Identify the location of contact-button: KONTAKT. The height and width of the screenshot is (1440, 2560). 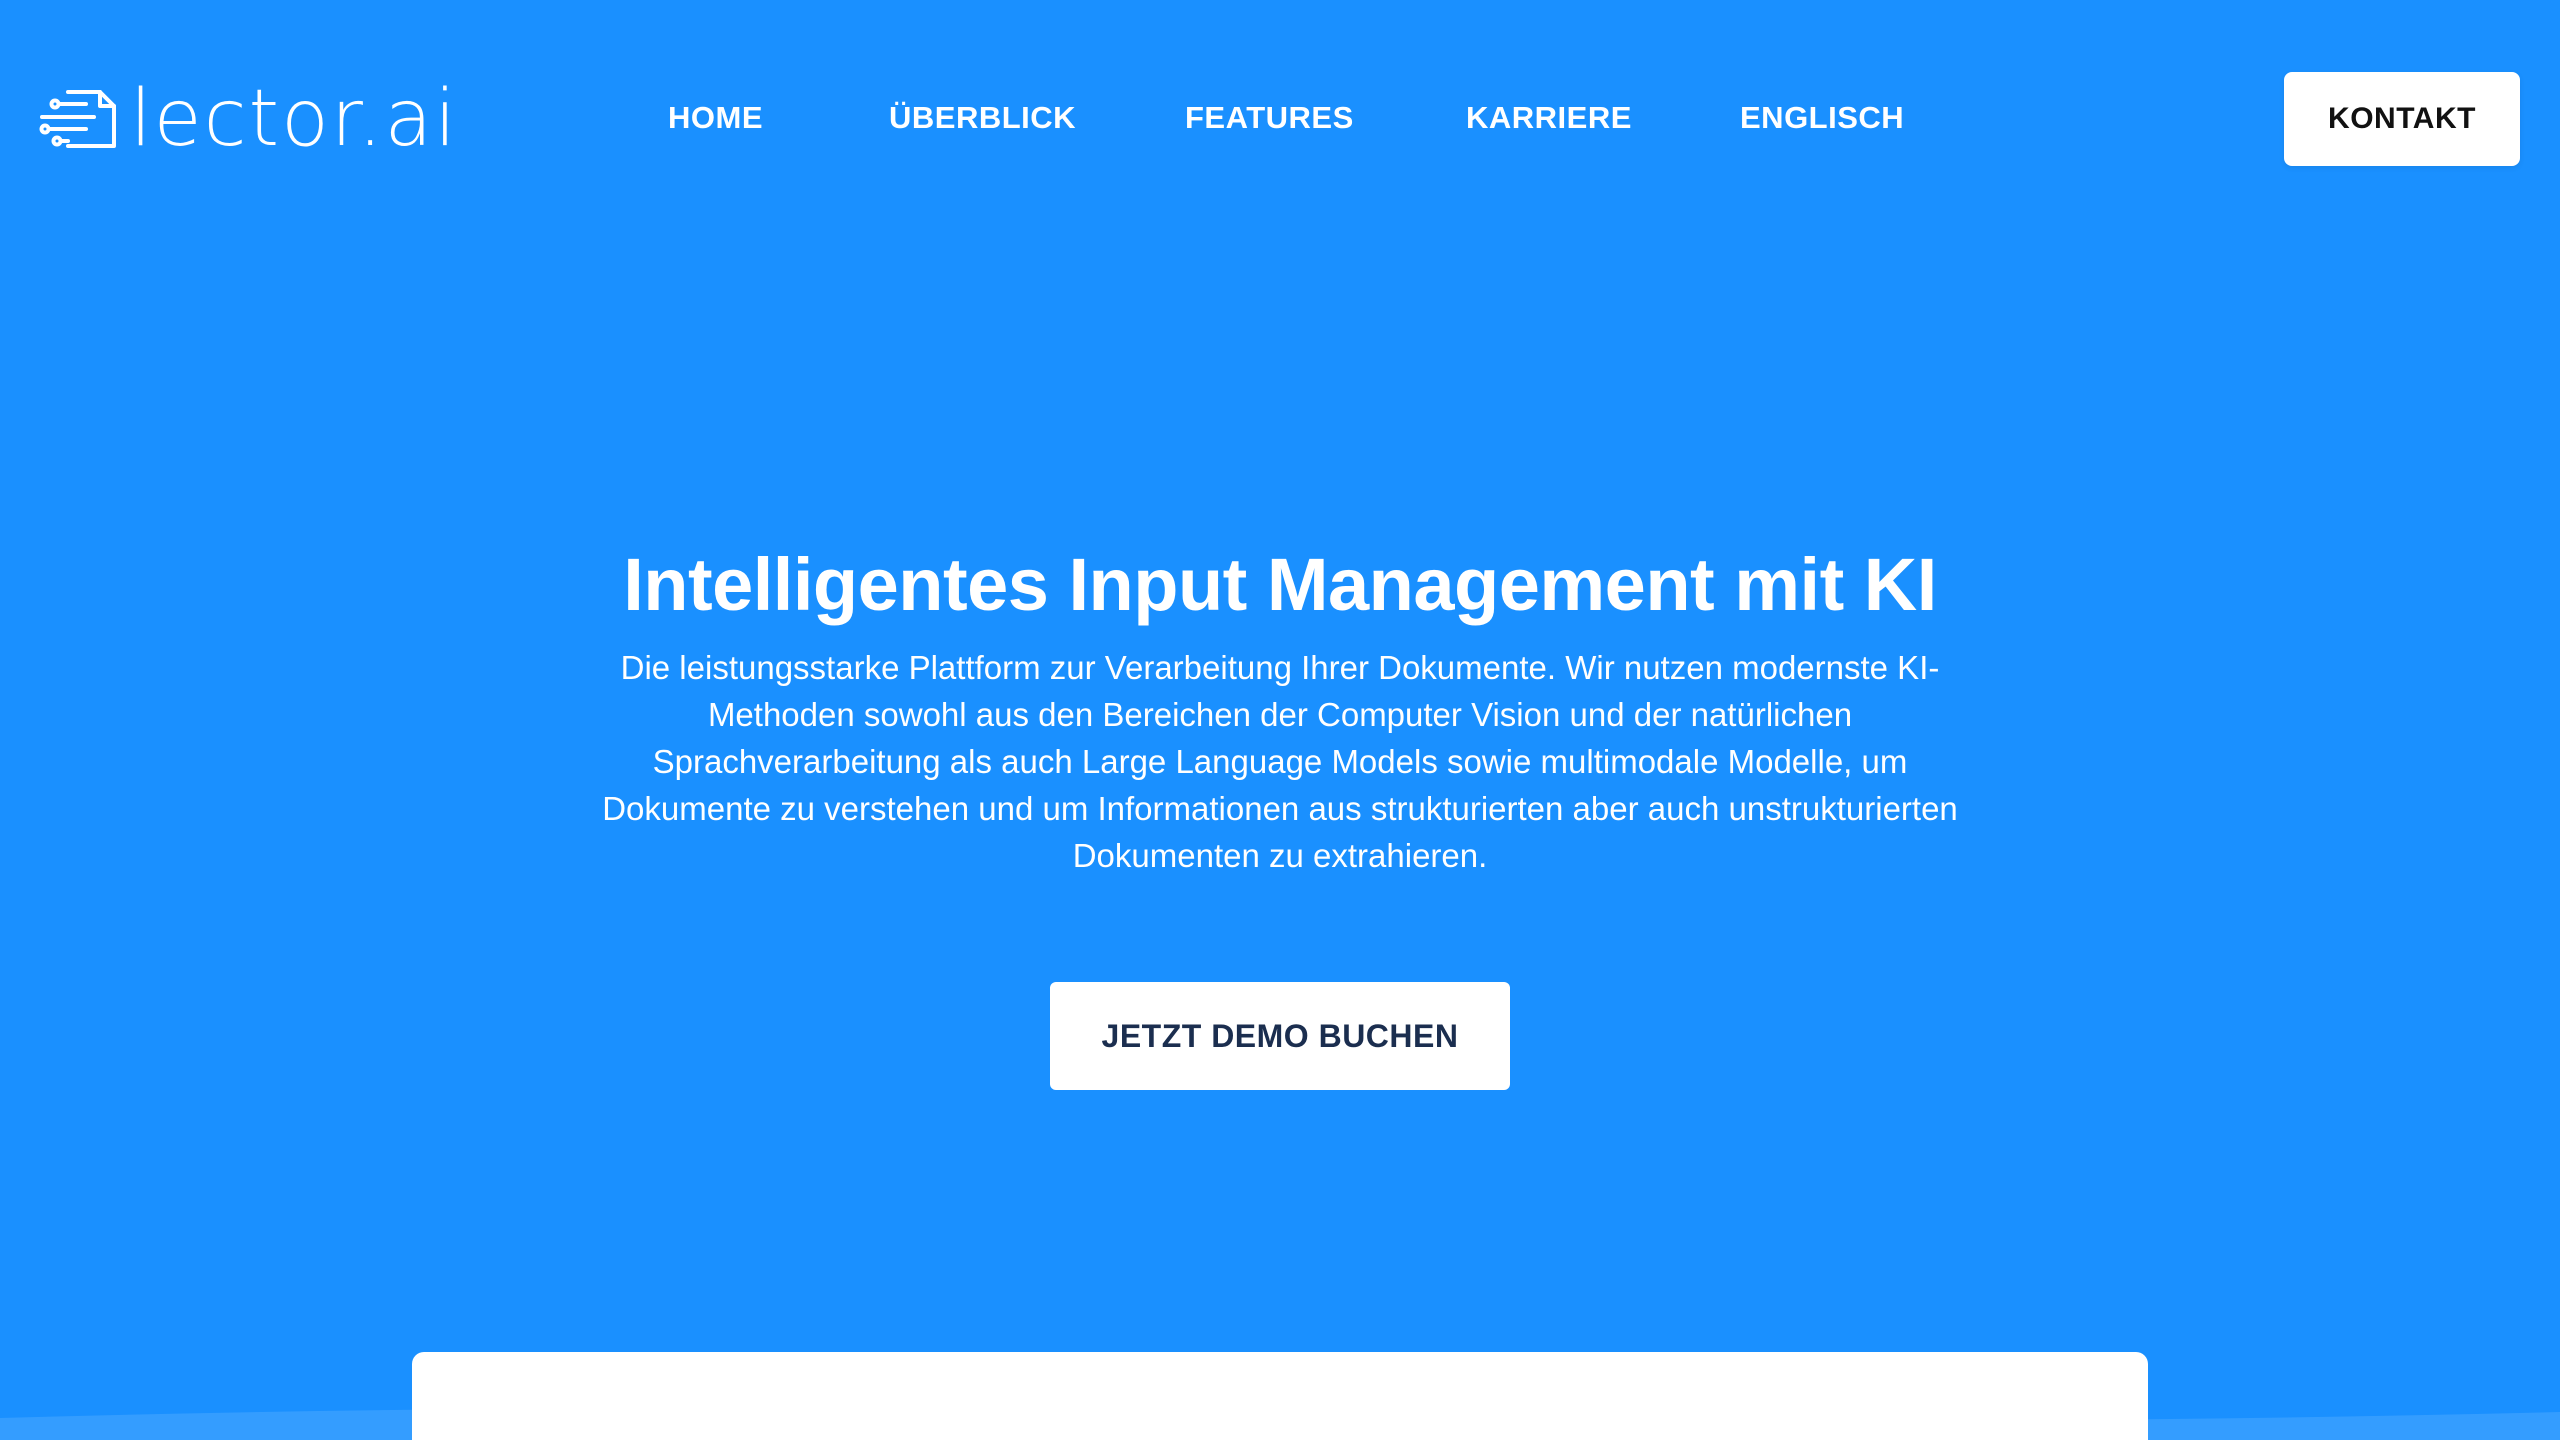
(2402, 119).